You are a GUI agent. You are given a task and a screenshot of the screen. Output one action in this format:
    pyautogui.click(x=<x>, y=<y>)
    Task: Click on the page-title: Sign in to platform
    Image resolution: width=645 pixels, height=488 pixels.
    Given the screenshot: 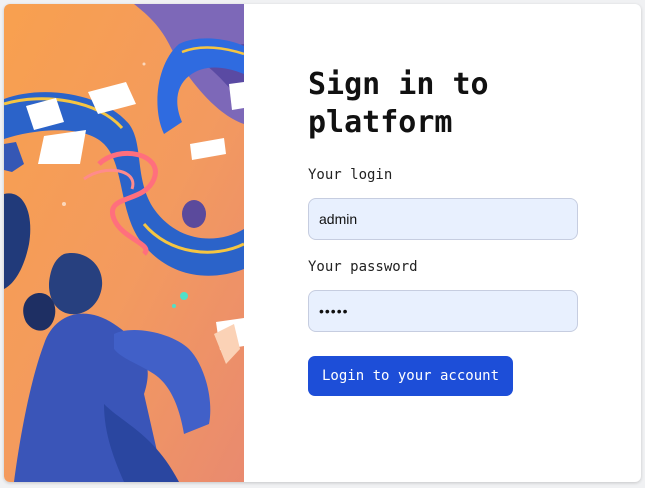 What is the action you would take?
    pyautogui.click(x=398, y=103)
    